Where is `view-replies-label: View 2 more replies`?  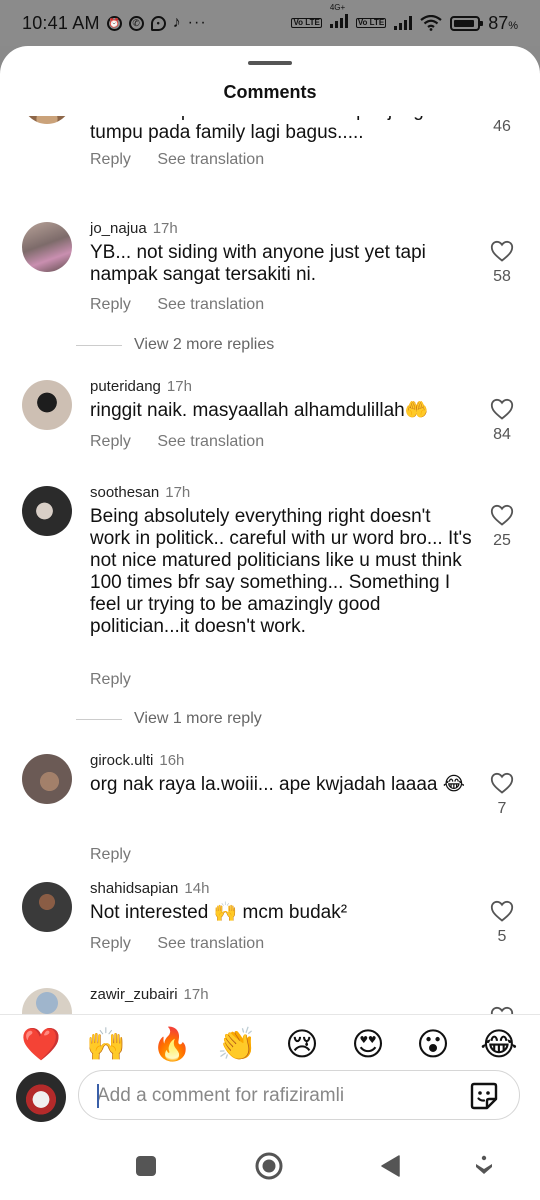 view-replies-label: View 2 more replies is located at coordinates (204, 344).